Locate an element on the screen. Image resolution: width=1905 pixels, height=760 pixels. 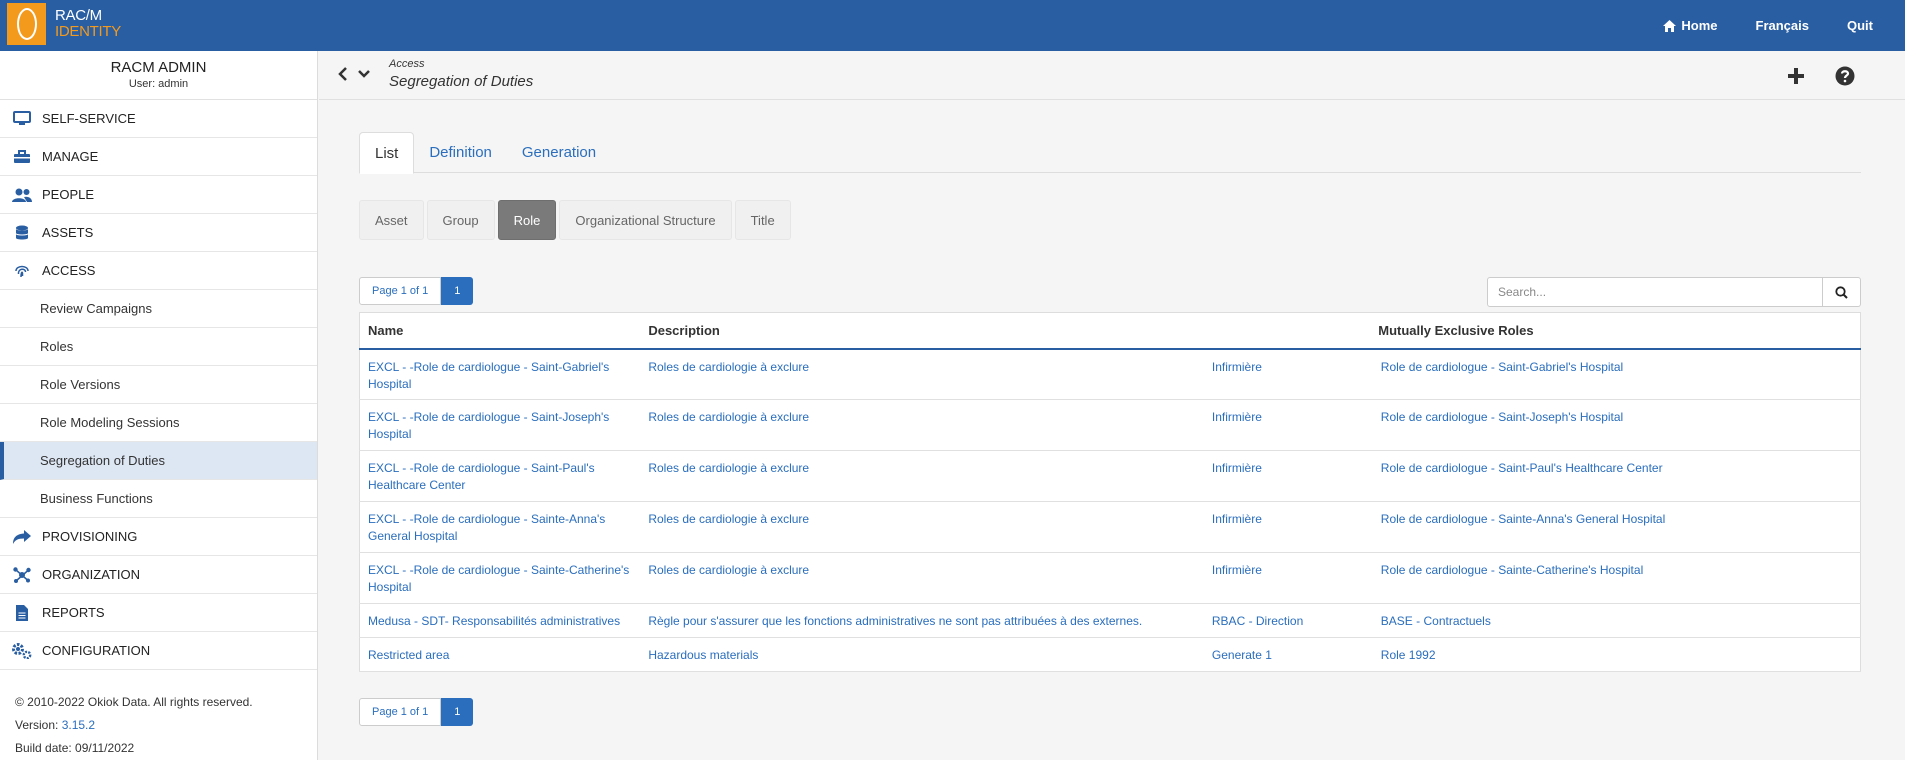
sidebar-item-label: ASSETS is located at coordinates (68, 232).